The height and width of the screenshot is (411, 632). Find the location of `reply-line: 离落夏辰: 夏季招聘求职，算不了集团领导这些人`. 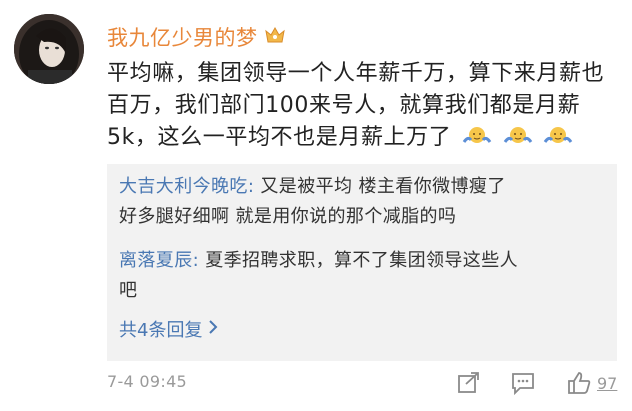

reply-line: 离落夏辰: 夏季招聘求职，算不了集团领导这些人 is located at coordinates (364, 261).